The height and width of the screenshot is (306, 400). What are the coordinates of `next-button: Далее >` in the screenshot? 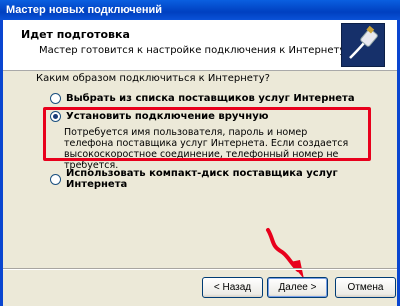 It's located at (297, 287).